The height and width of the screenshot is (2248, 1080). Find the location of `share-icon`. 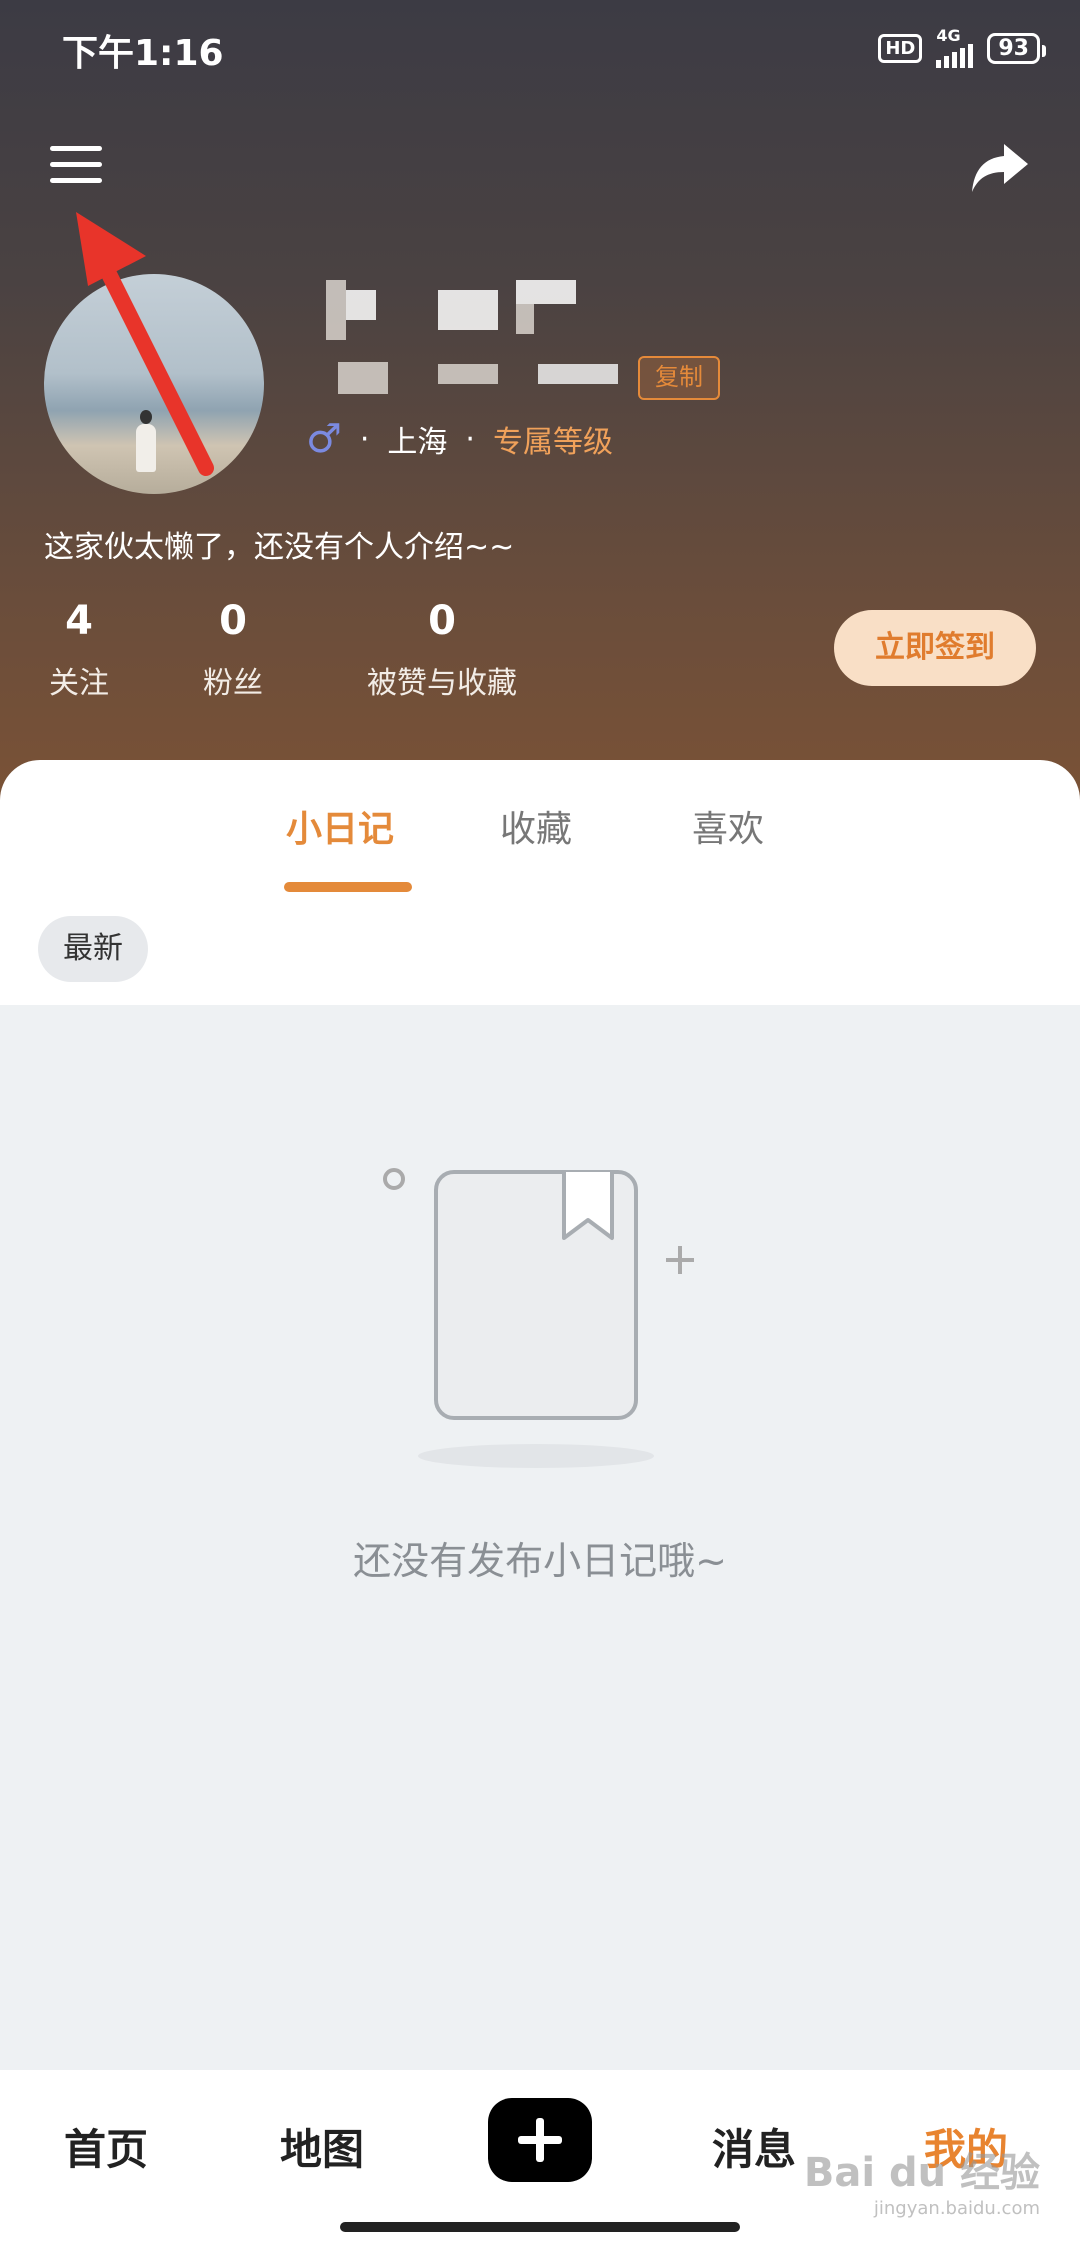

share-icon is located at coordinates (1000, 168).